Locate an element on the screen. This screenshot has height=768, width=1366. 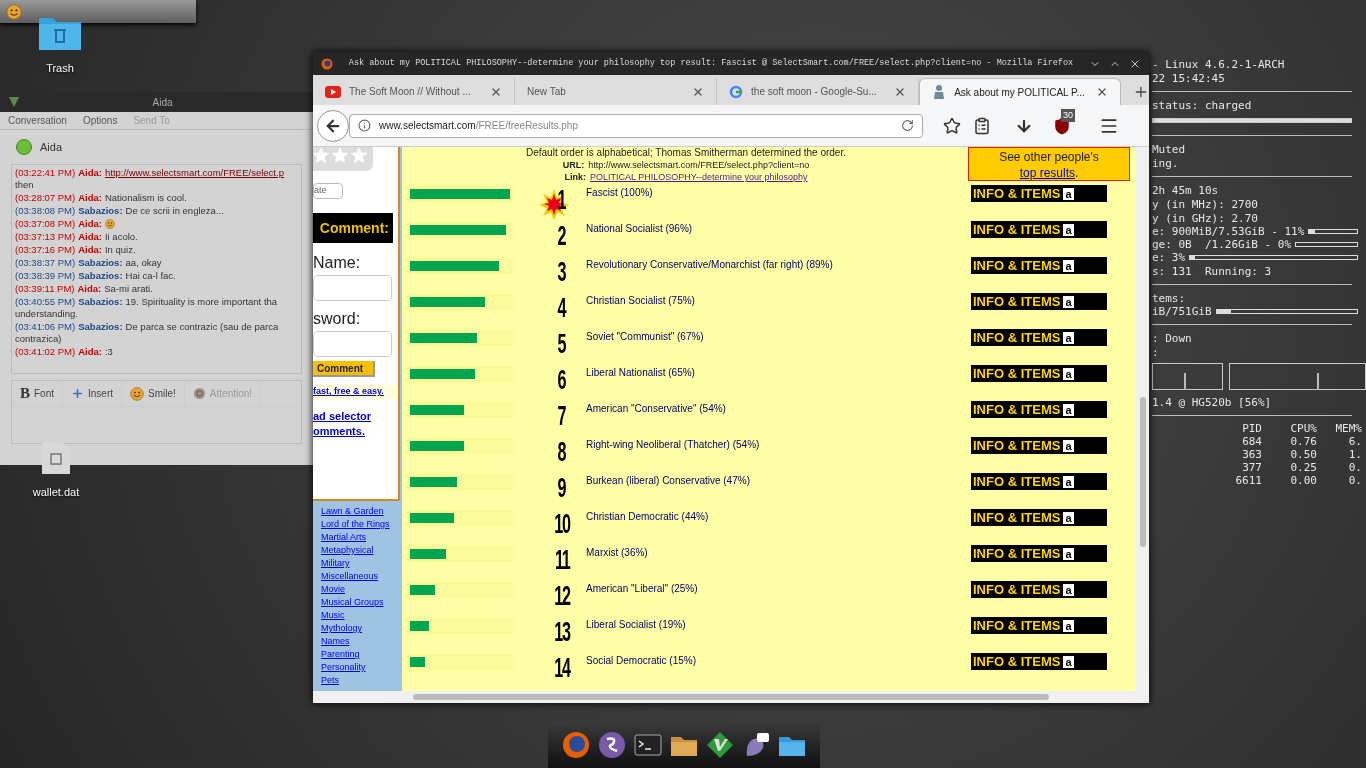
rate-button: ate is located at coordinates (328, 191).